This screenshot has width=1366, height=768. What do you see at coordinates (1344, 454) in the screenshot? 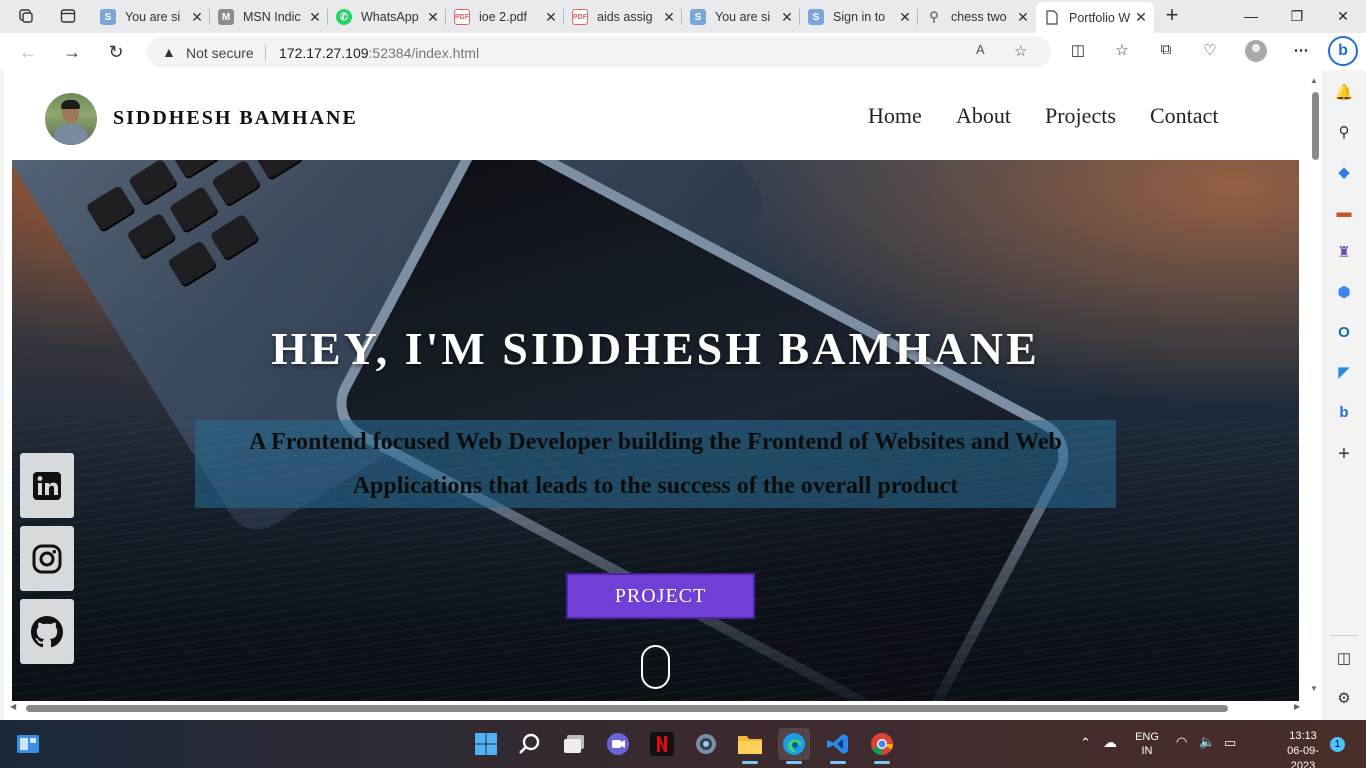
I see `add-app-icon: +` at bounding box center [1344, 454].